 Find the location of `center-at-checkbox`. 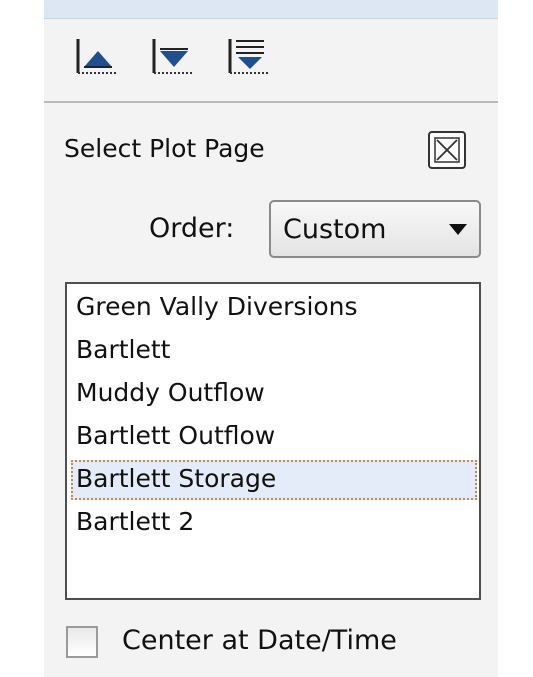

center-at-checkbox is located at coordinates (82, 642).